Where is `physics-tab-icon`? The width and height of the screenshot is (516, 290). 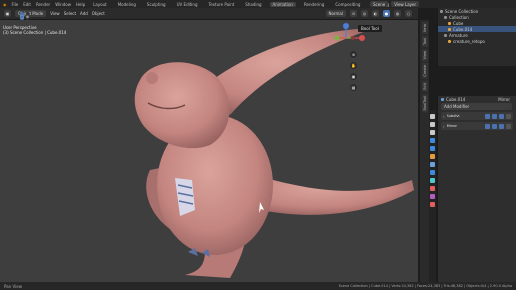 physics-tab-icon is located at coordinates (432, 180).